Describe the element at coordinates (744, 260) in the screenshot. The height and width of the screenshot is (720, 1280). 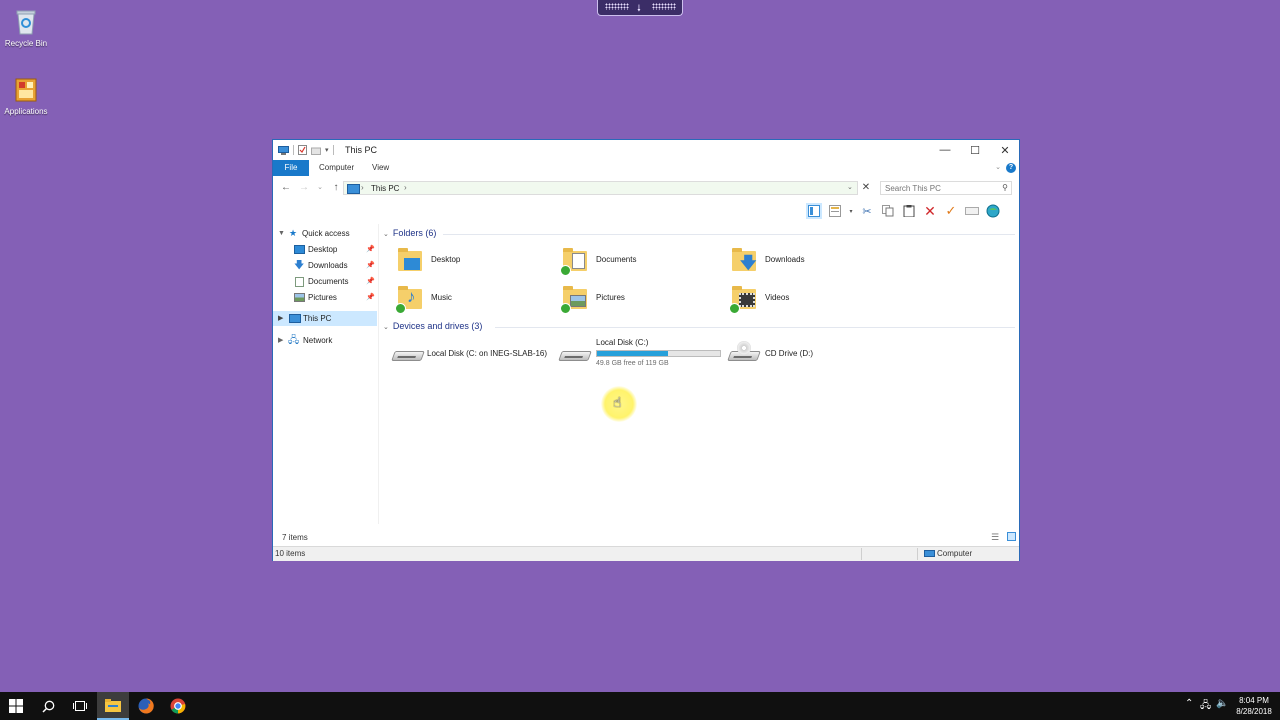
I see `downloads-folder-icon: 🡇` at that location.